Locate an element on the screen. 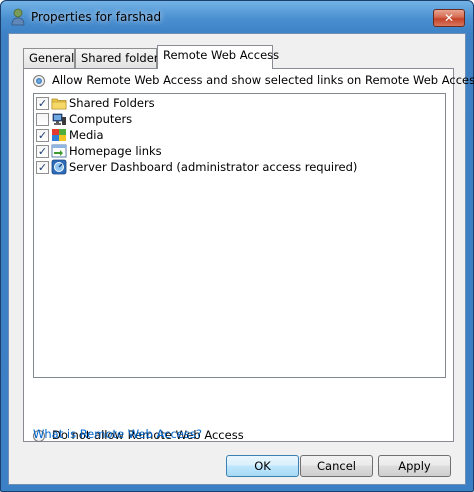 Image resolution: width=474 pixels, height=492 pixels. media-icon is located at coordinates (59, 135).